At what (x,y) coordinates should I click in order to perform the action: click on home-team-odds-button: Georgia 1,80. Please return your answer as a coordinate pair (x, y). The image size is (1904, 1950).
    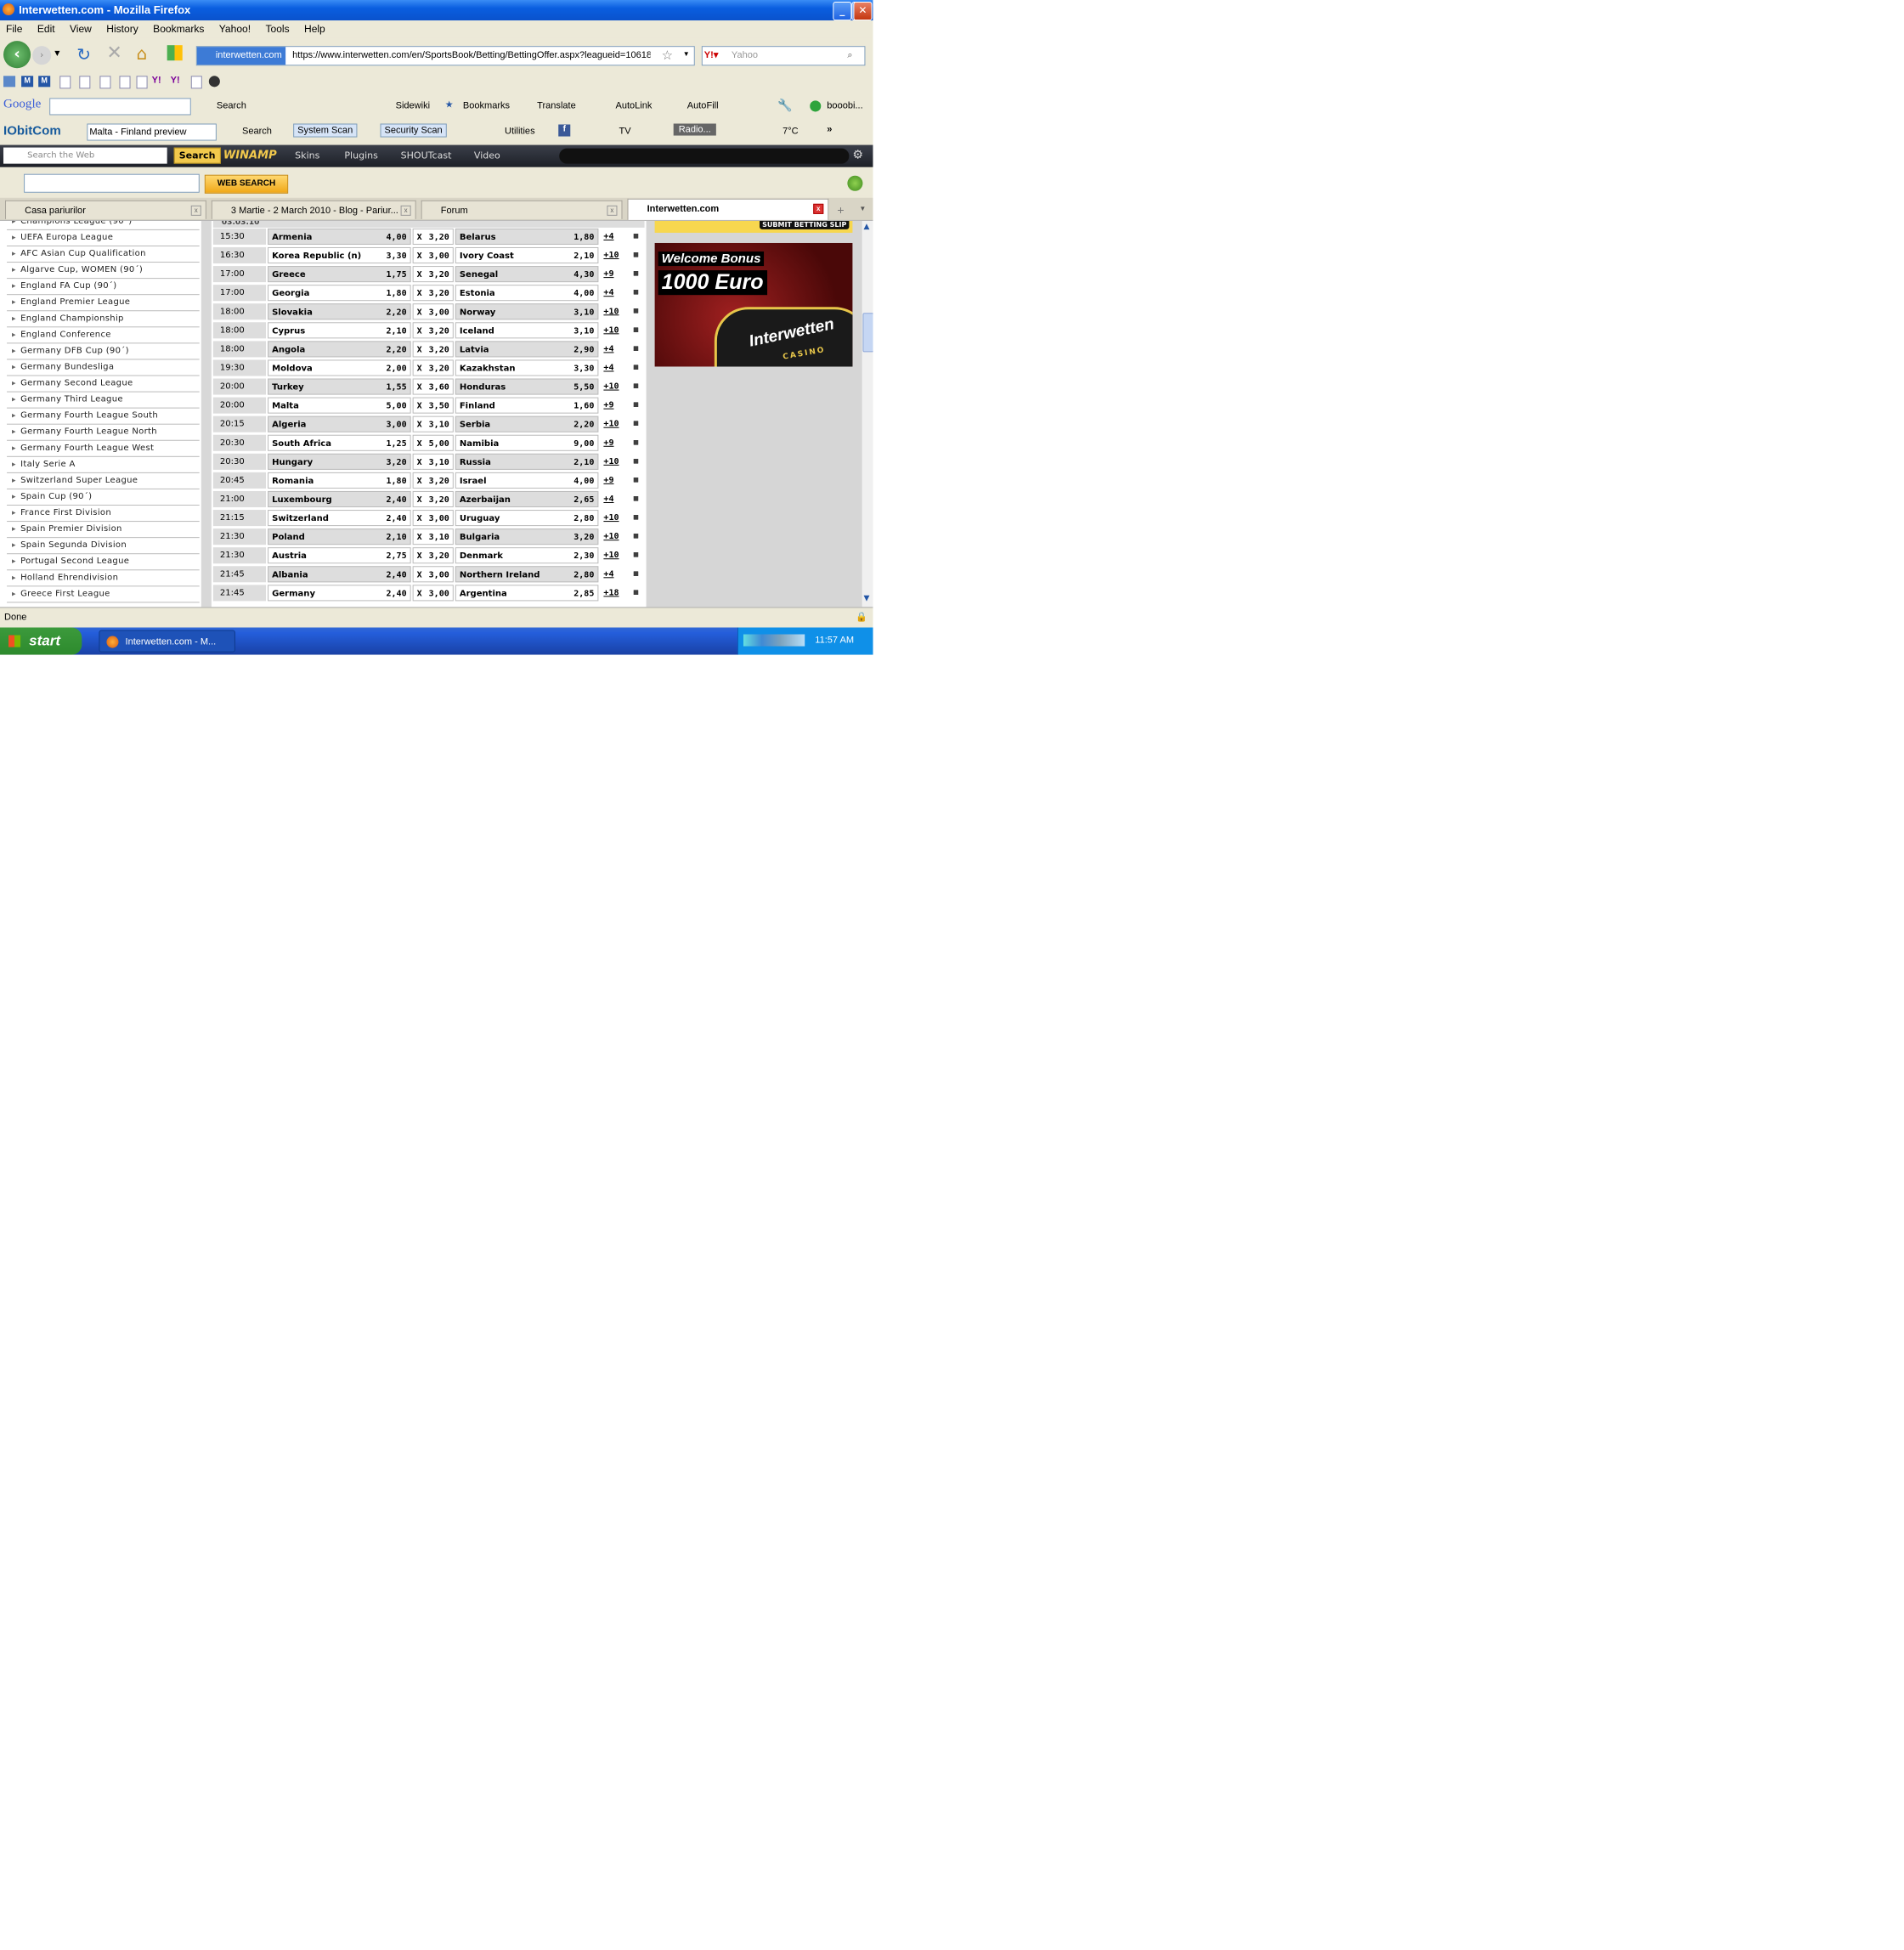
    Looking at the image, I should click on (339, 293).